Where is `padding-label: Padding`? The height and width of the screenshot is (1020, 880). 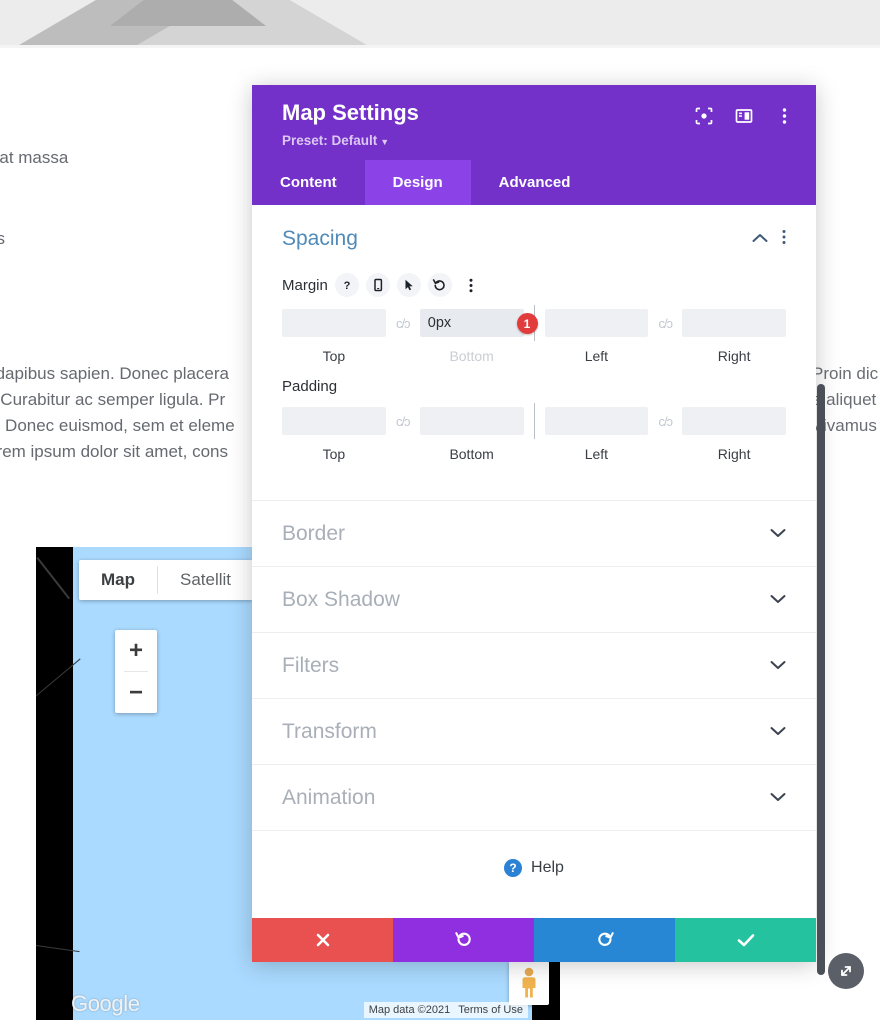
padding-label: Padding is located at coordinates (310, 387).